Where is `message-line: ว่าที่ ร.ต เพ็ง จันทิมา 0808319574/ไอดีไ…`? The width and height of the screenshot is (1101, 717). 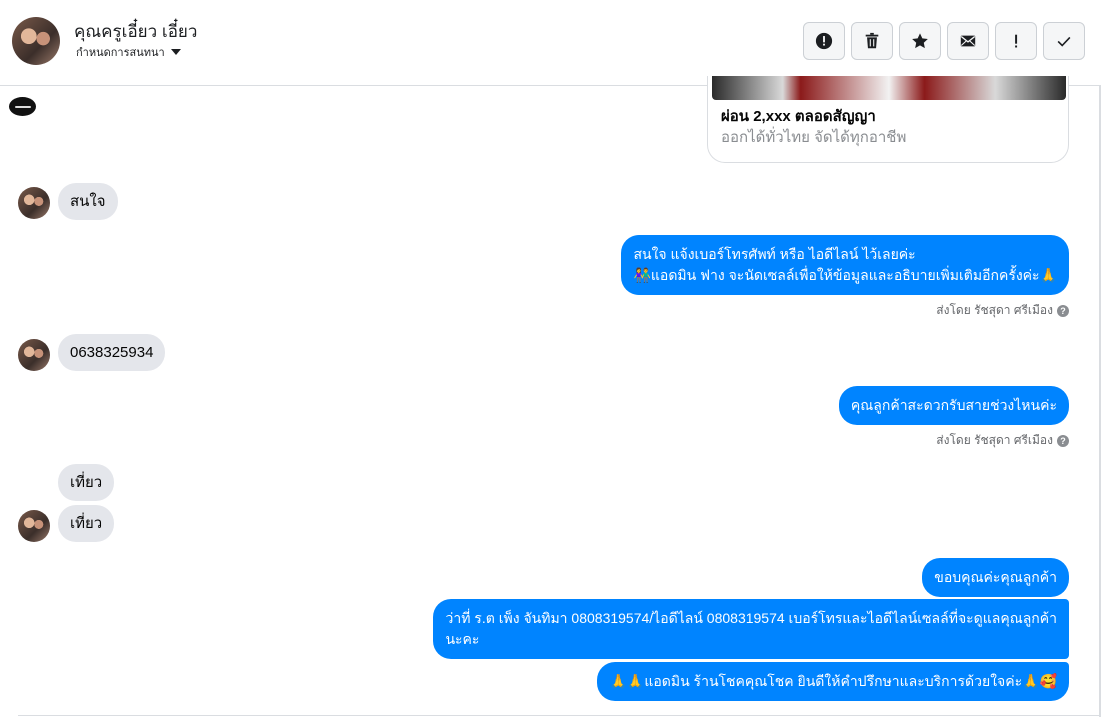 message-line: ว่าที่ ร.ต เพ็ง จันทิมา 0808319574/ไอดีไ… is located at coordinates (751, 618).